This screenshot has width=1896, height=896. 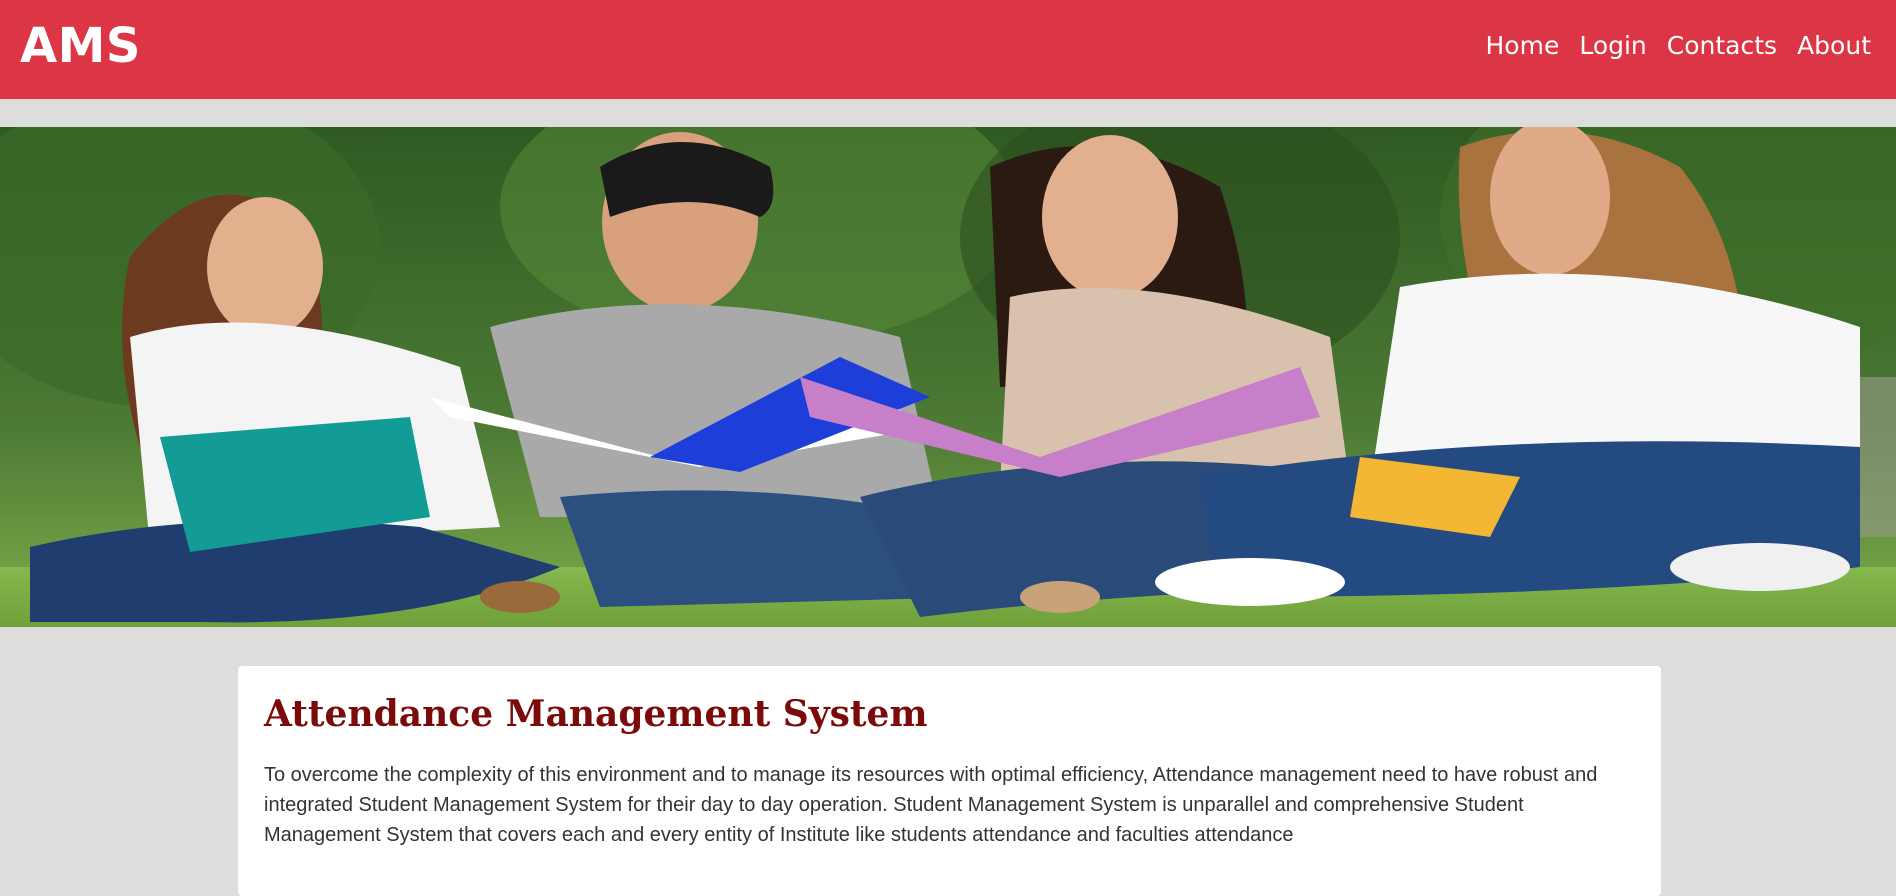 I want to click on brand-logo: AMS, so click(x=80, y=46).